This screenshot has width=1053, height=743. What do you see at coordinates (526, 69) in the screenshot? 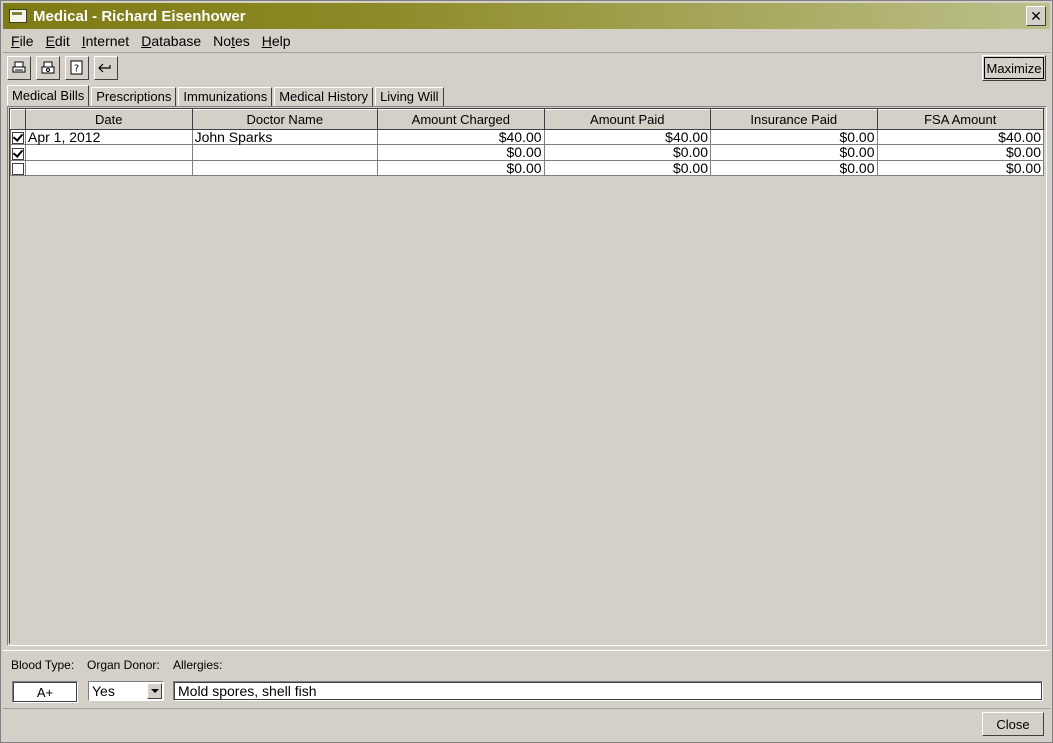
I see `toolbar: ? Maximize` at bounding box center [526, 69].